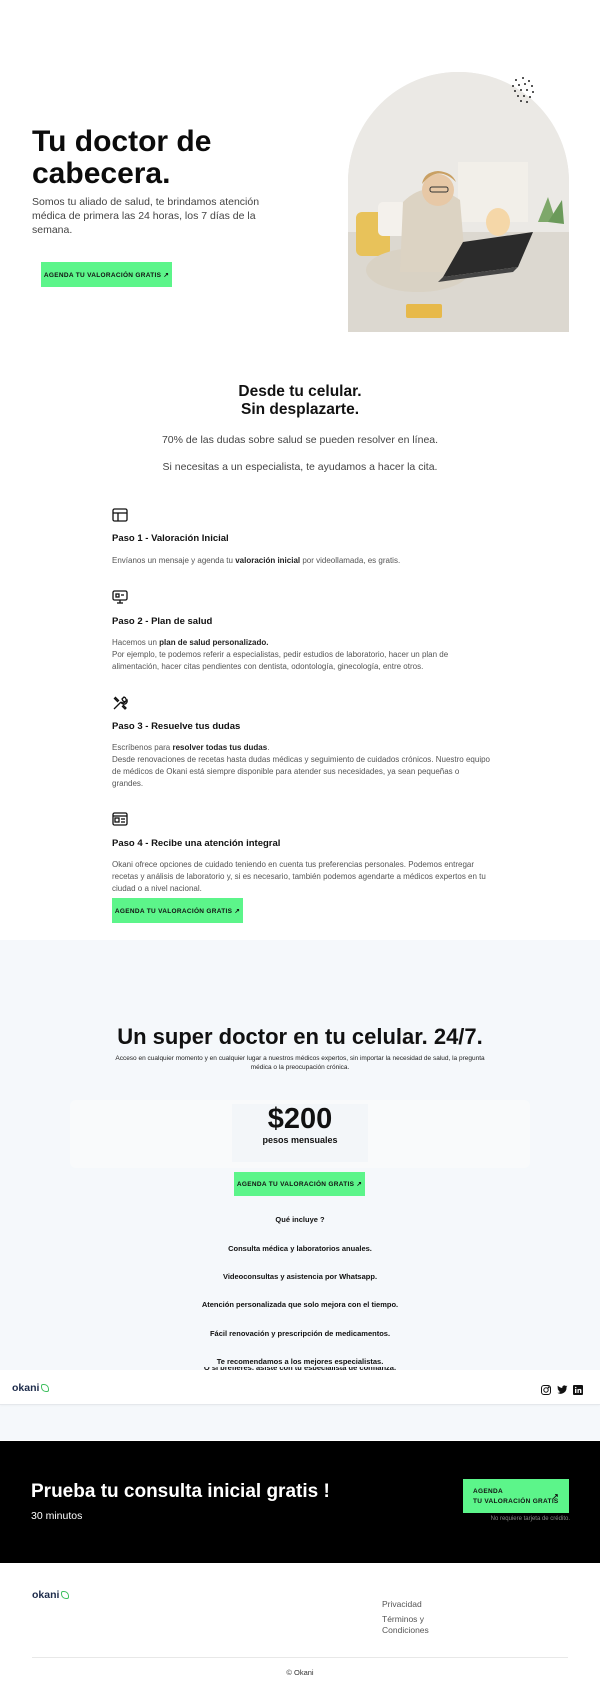  I want to click on price-value: $200, so click(300, 1119).